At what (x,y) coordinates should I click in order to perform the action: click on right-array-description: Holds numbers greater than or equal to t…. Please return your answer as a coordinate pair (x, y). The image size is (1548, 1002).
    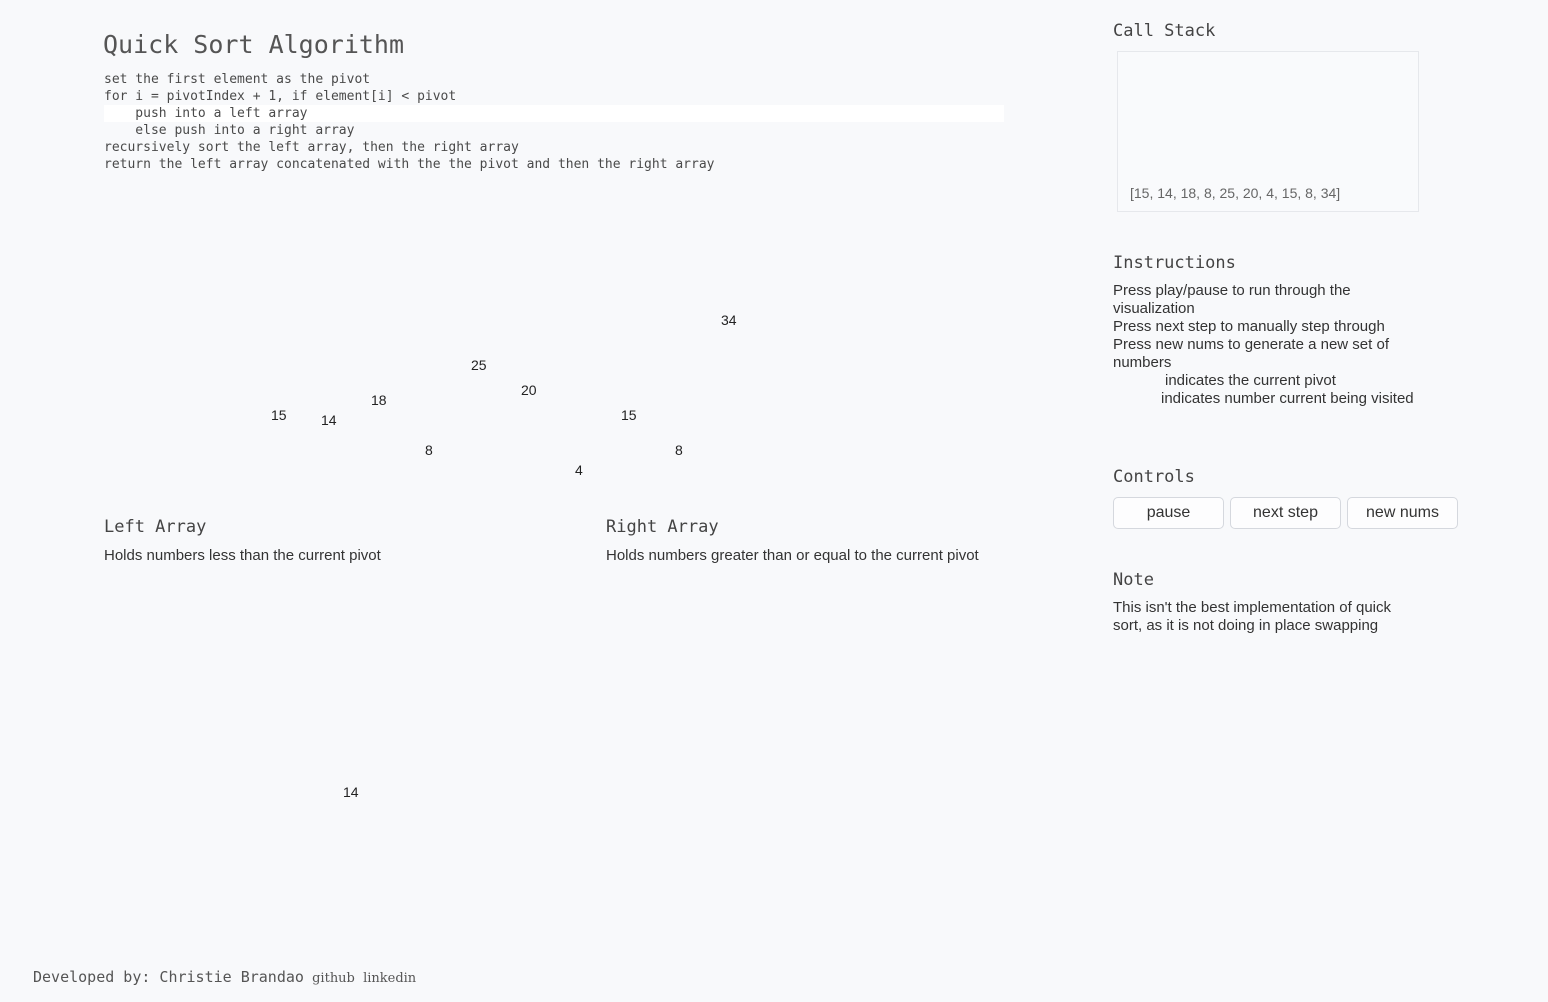
    Looking at the image, I should click on (792, 555).